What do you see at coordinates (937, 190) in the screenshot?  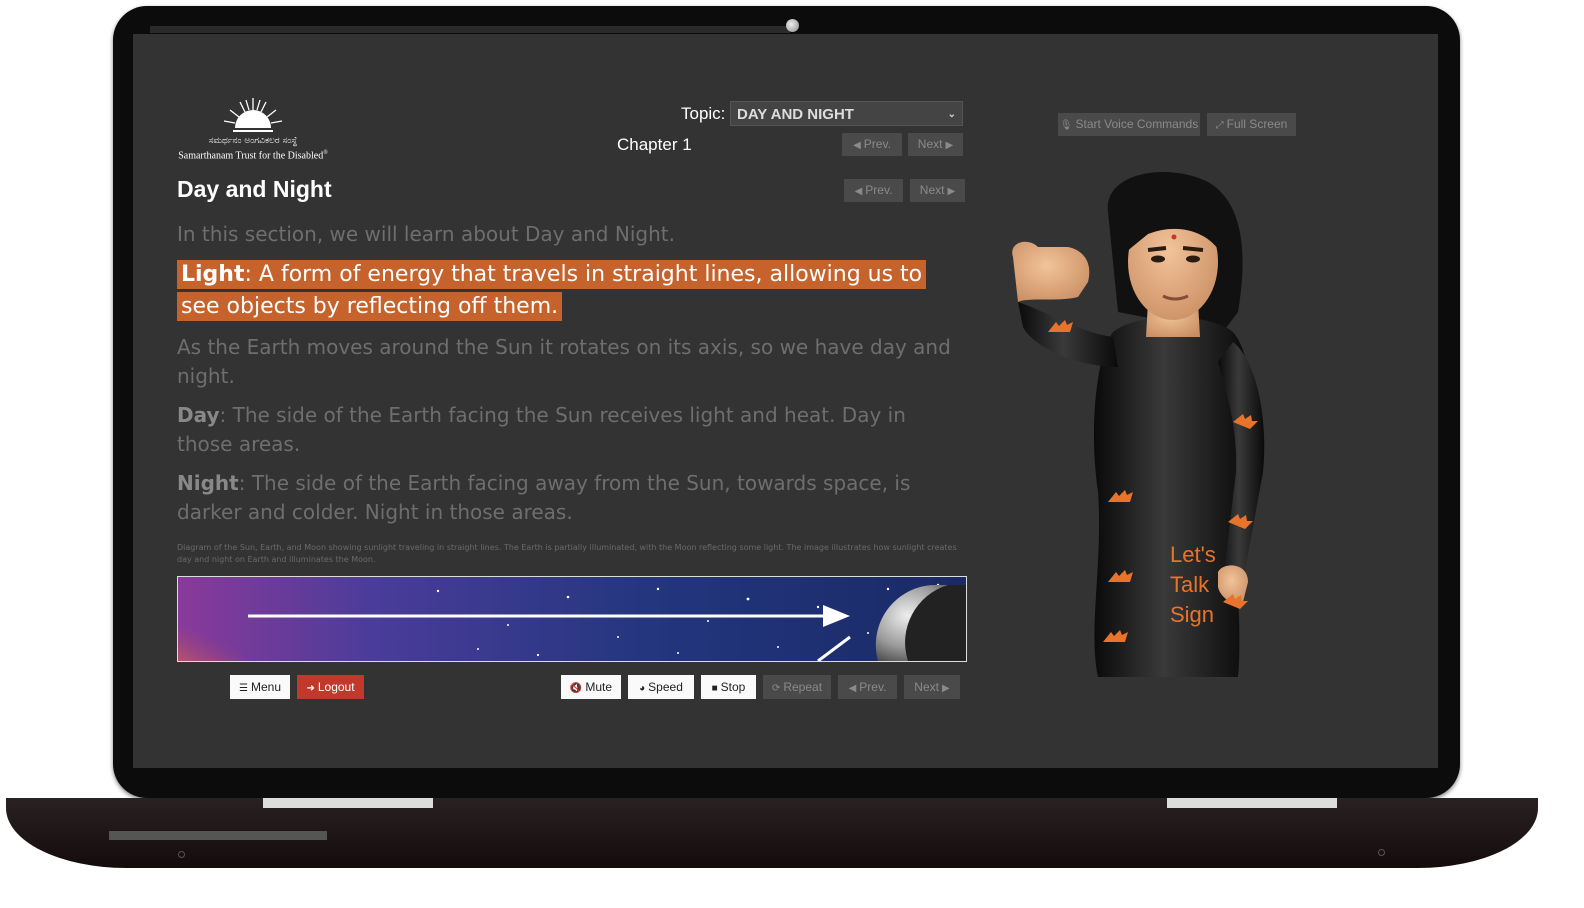 I see `section-next-button: Next ▶` at bounding box center [937, 190].